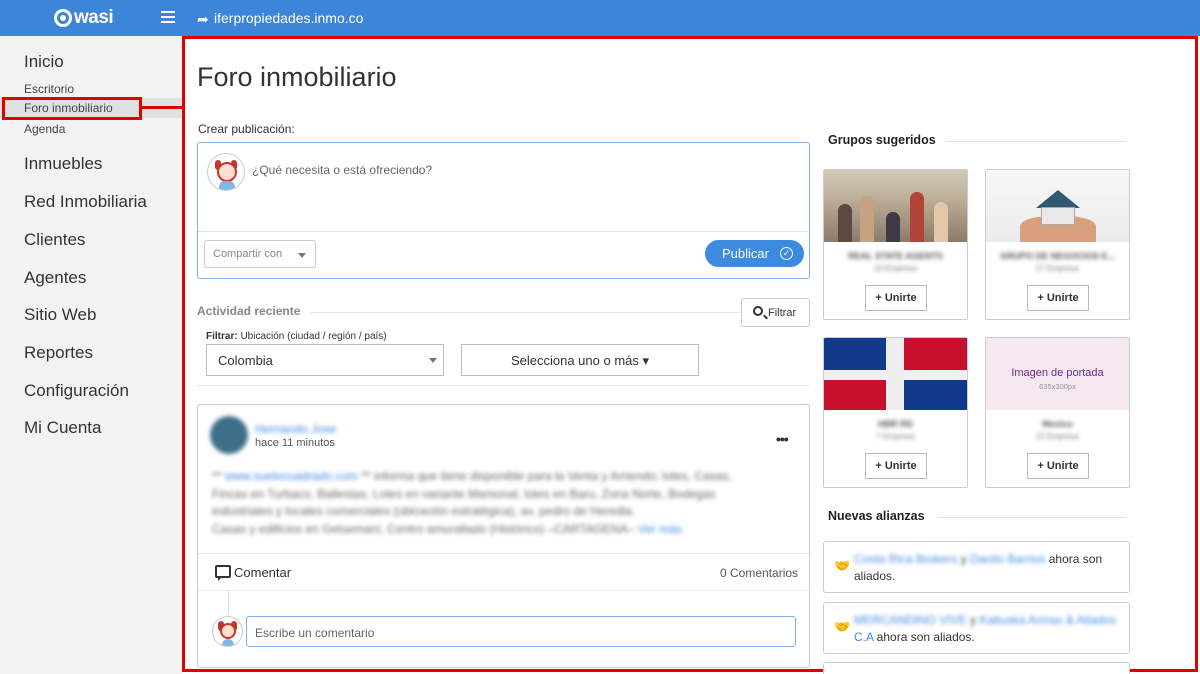 The width and height of the screenshot is (1200, 674). I want to click on create-post-label: Crear publicación:, so click(246, 129).